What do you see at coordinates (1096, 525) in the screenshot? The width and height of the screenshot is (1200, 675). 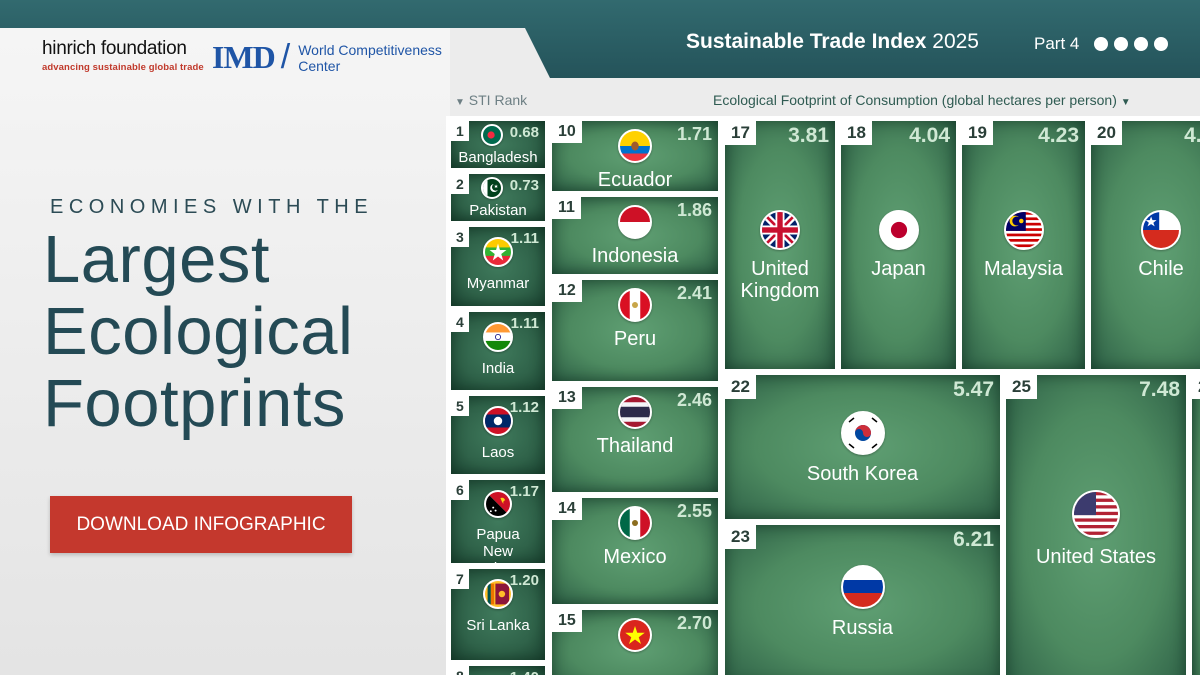 I see `treemap-tile: 25 7.48 United States` at bounding box center [1096, 525].